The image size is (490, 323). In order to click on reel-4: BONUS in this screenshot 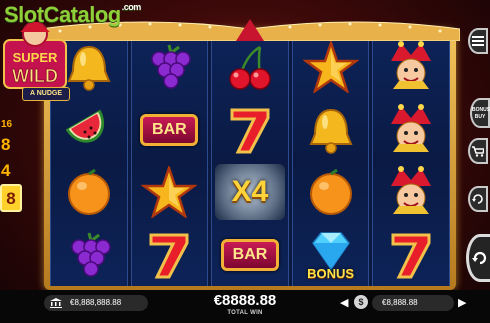, I will do `click(330, 161)`.